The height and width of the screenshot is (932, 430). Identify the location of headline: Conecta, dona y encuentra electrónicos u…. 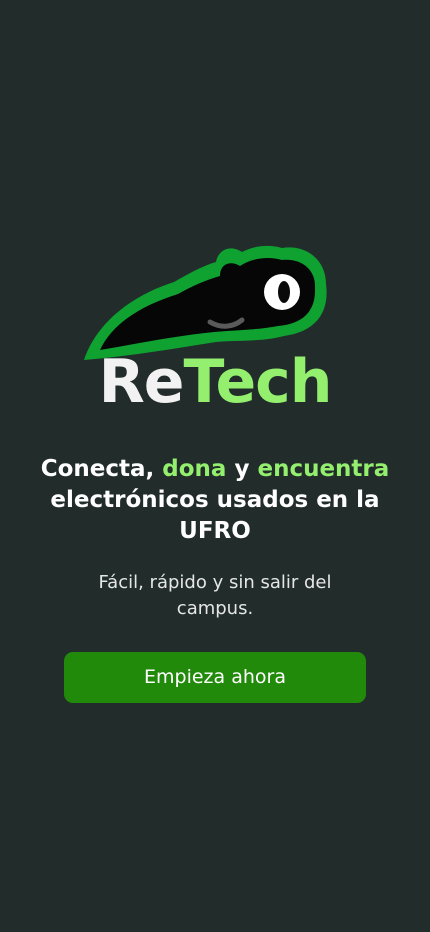
(215, 500).